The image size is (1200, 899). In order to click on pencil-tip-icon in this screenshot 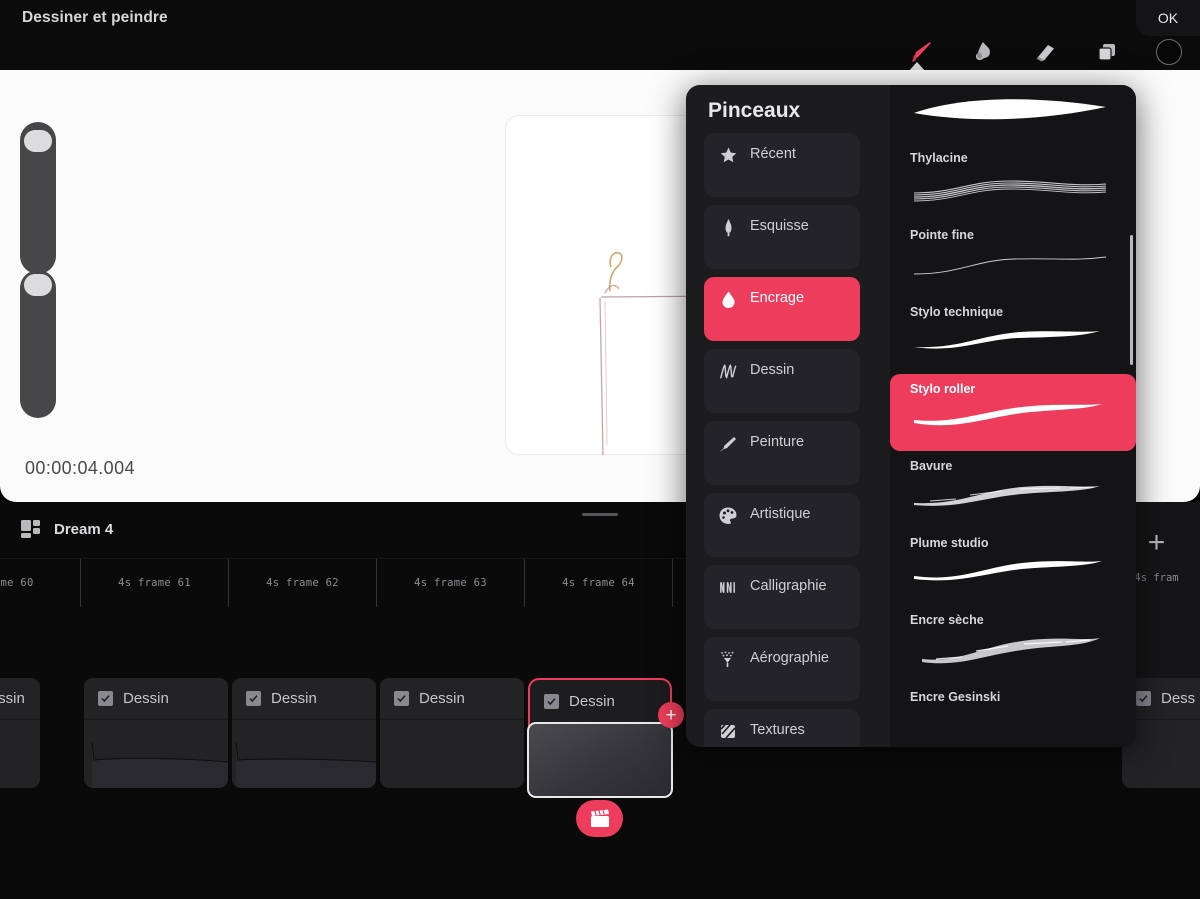, I will do `click(728, 227)`.